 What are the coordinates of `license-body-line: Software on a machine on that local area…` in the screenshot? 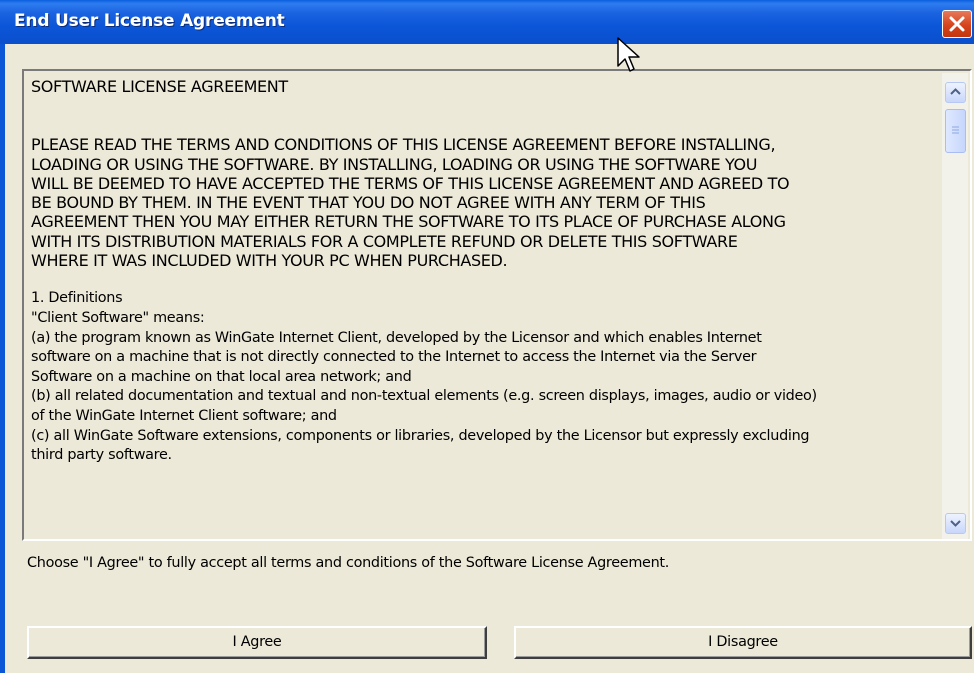 It's located at (221, 376).